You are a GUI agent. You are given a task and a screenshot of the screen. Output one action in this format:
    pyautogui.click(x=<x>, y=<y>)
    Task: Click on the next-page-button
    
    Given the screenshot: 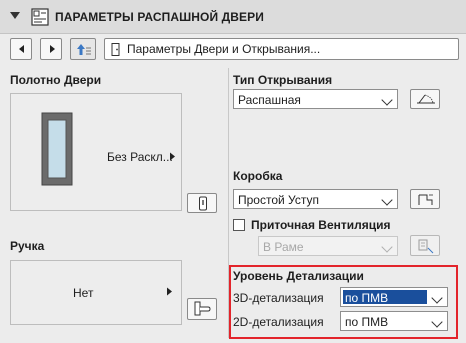 What is the action you would take?
    pyautogui.click(x=51, y=49)
    